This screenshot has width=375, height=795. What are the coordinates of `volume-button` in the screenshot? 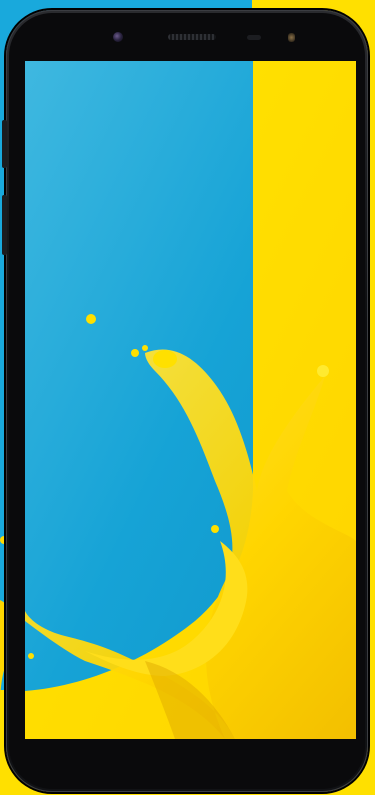 It's located at (4, 144).